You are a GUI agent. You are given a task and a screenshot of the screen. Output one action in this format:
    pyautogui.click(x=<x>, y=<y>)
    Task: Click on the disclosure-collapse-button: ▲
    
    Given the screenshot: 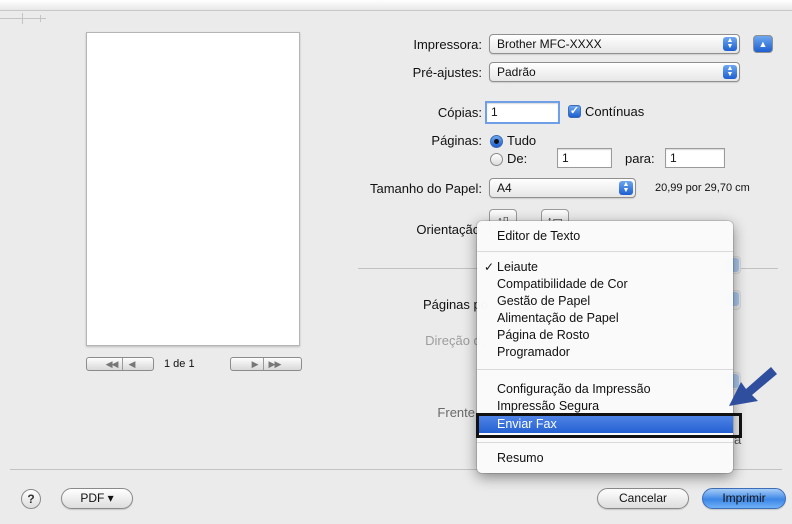 What is the action you would take?
    pyautogui.click(x=763, y=44)
    